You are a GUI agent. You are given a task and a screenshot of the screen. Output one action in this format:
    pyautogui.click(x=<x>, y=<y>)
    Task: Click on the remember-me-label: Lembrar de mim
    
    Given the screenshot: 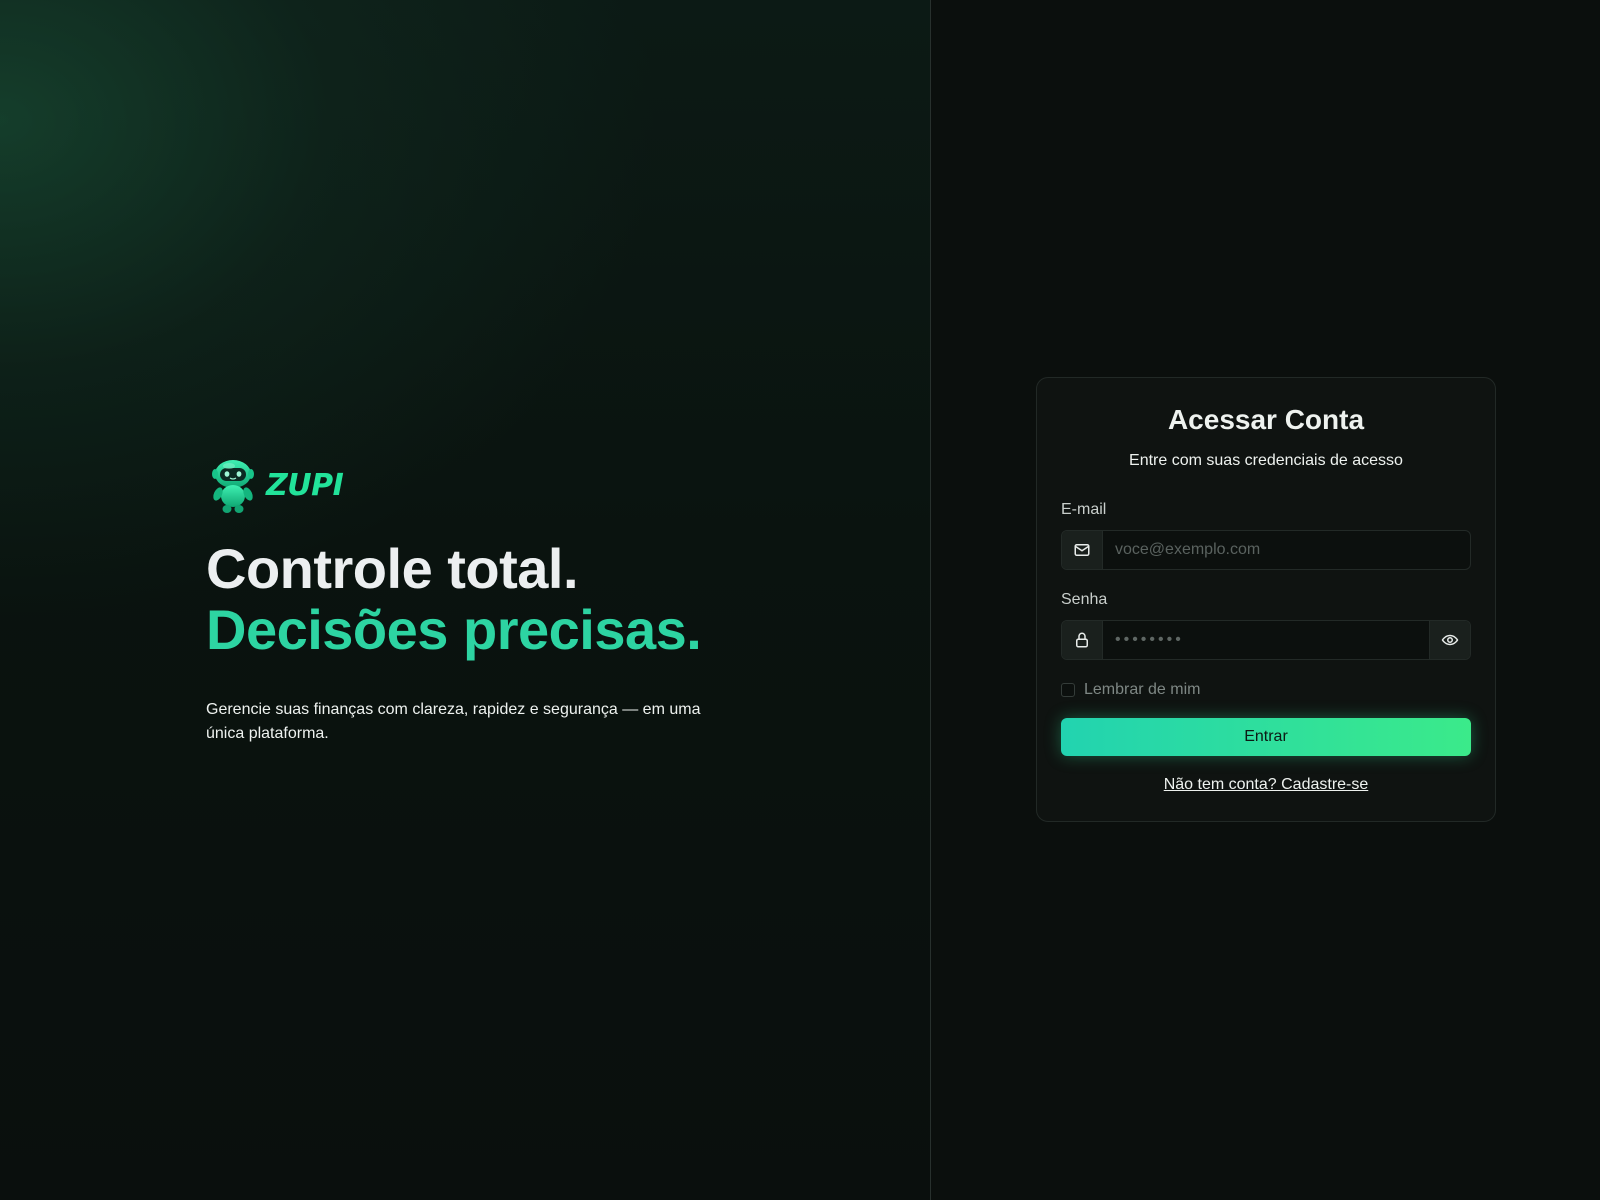 What is the action you would take?
    pyautogui.click(x=1142, y=690)
    